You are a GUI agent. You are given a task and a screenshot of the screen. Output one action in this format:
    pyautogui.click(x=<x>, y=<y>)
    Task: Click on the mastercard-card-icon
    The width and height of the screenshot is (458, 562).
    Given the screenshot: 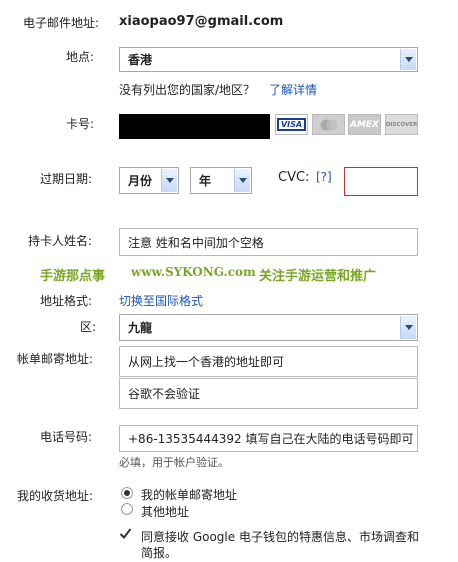 What is the action you would take?
    pyautogui.click(x=328, y=124)
    